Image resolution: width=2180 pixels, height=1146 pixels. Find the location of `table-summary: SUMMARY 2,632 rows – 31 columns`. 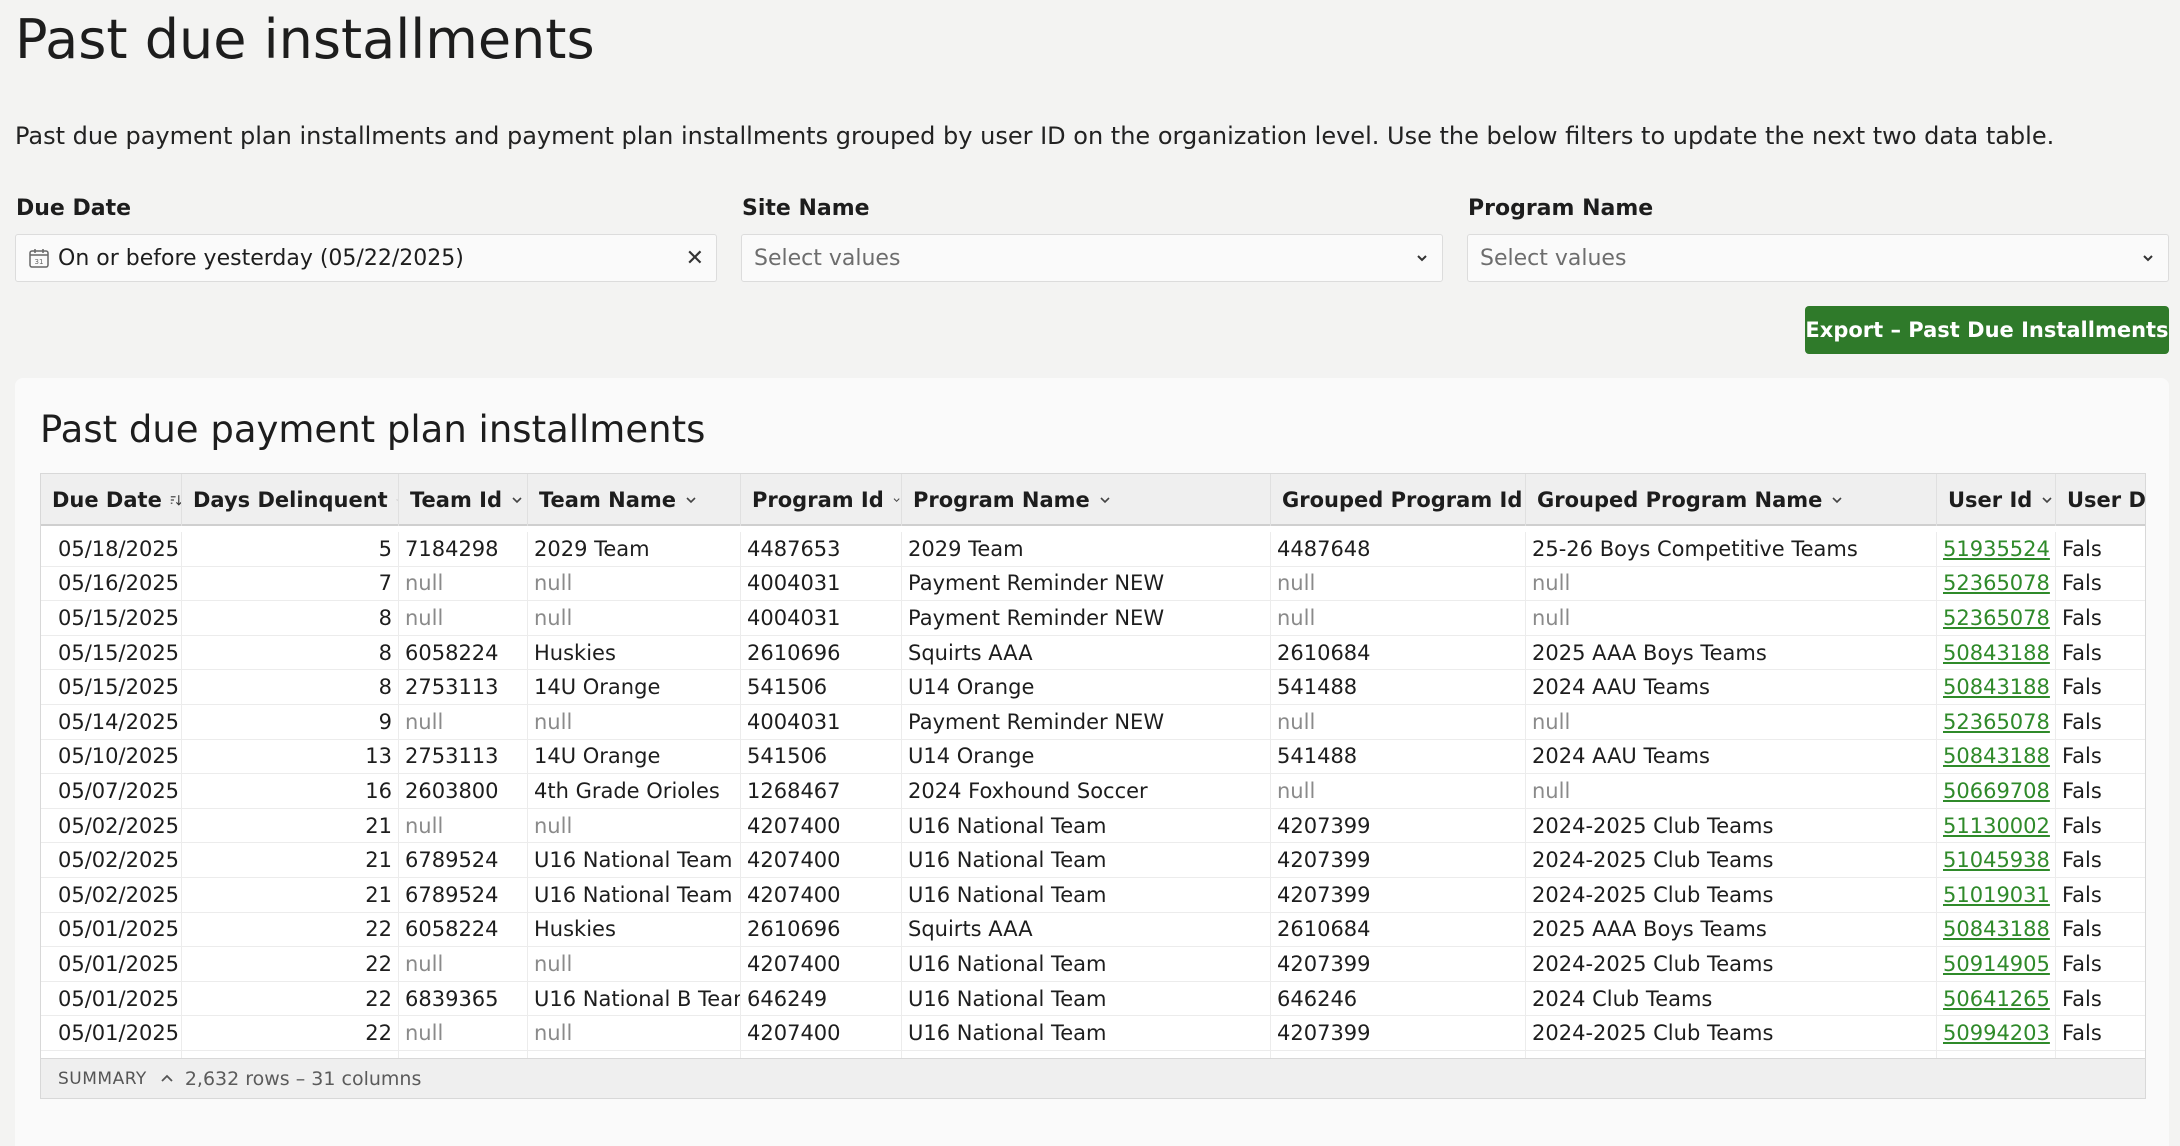

table-summary: SUMMARY 2,632 rows – 31 columns is located at coordinates (1093, 1078).